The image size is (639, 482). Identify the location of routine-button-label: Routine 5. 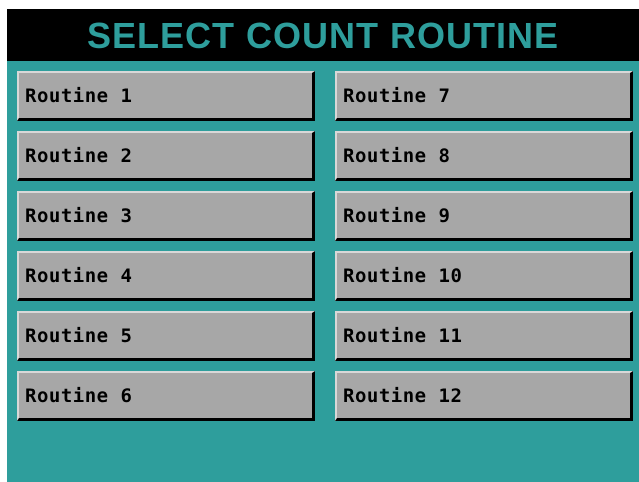
(79, 335).